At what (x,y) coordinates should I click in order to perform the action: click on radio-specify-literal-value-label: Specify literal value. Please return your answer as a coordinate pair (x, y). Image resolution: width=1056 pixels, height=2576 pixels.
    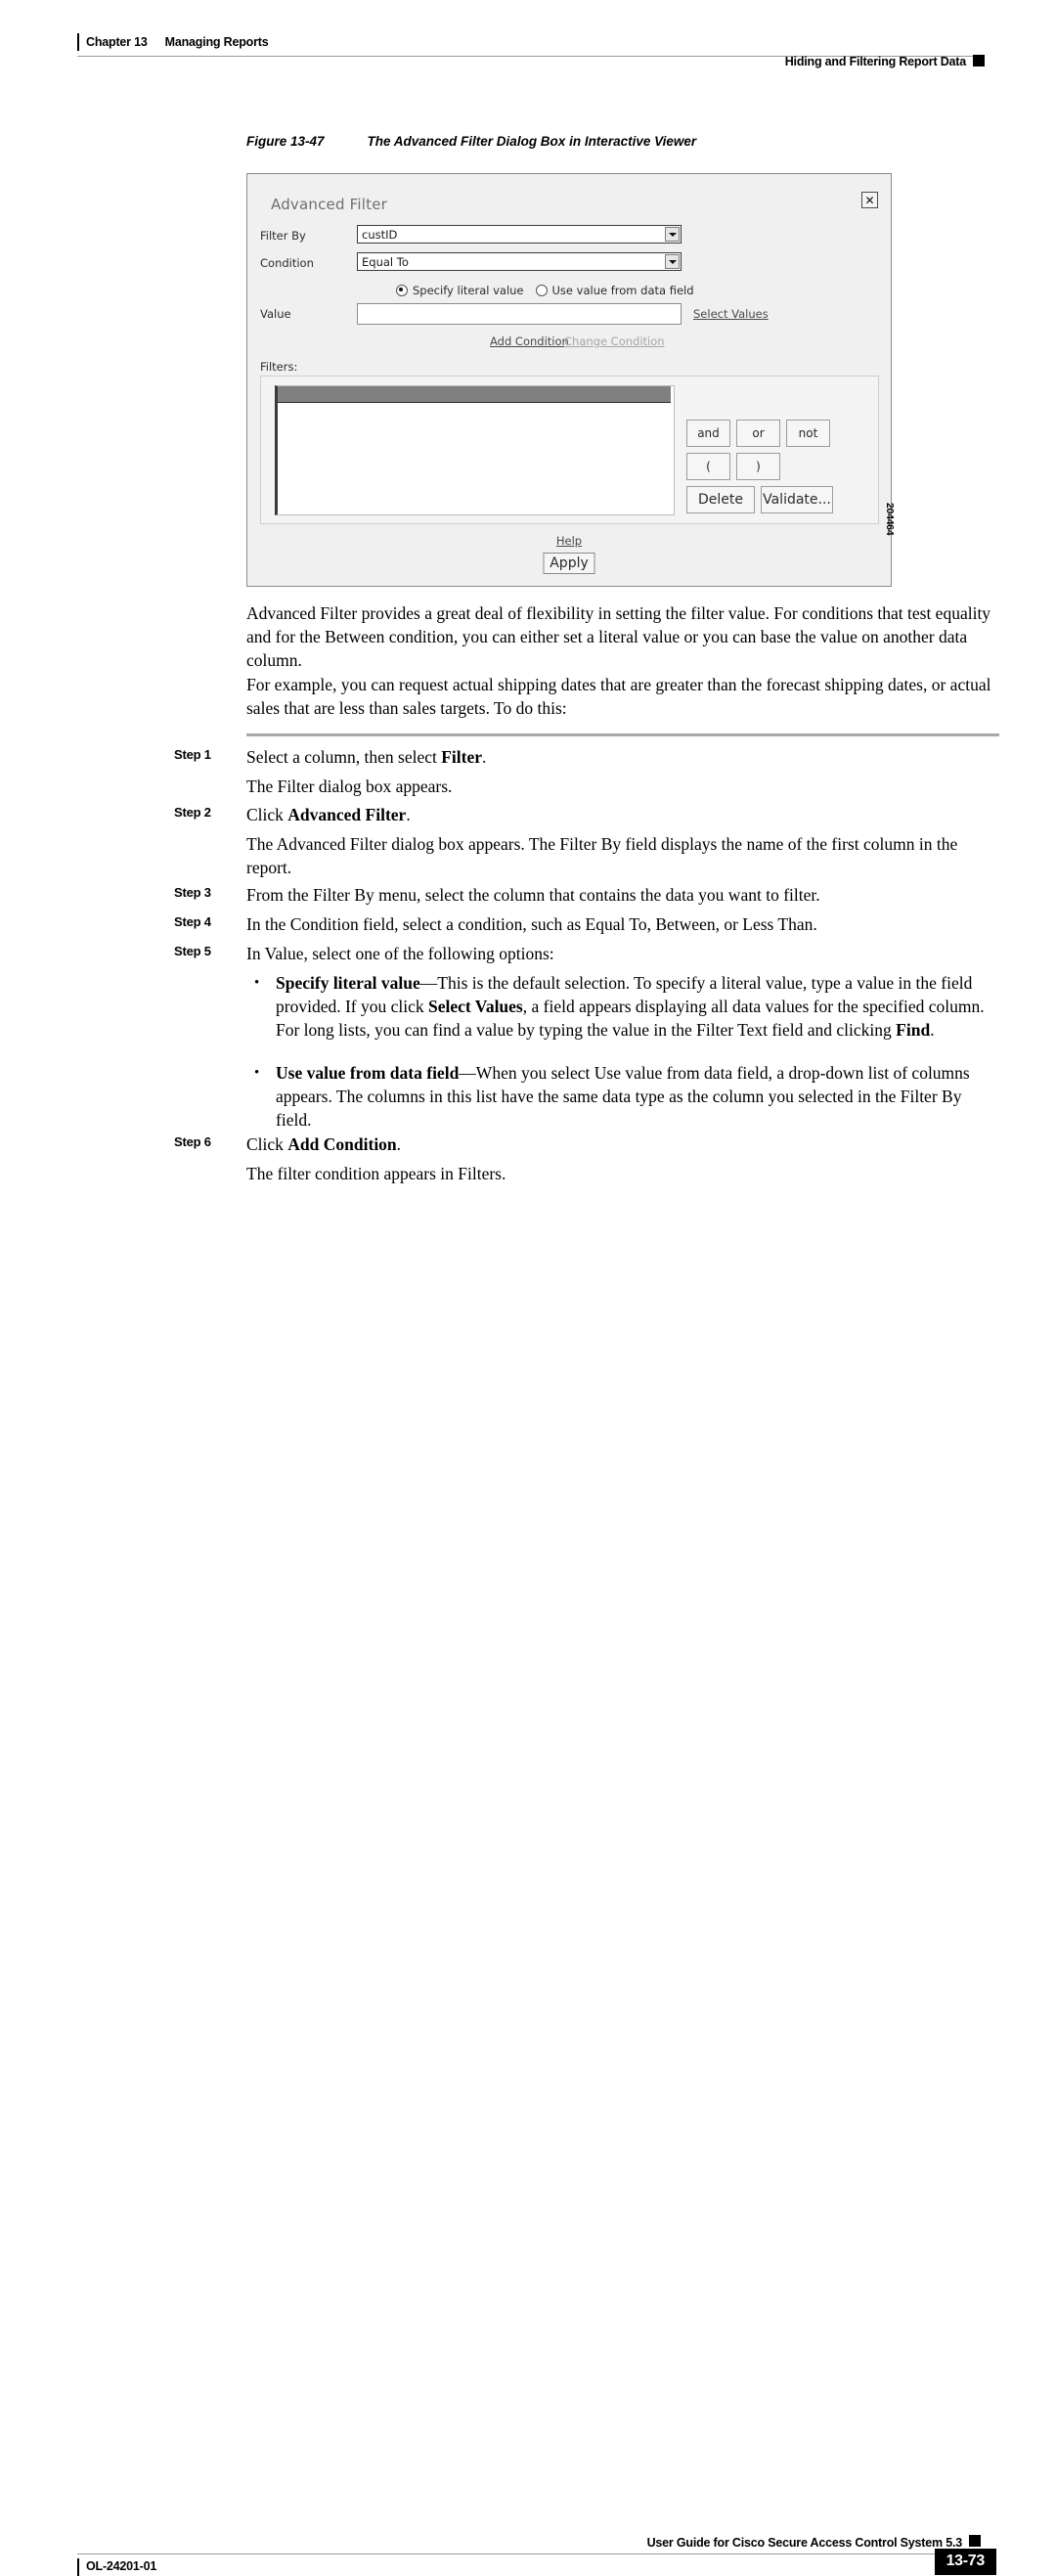
    Looking at the image, I should click on (468, 290).